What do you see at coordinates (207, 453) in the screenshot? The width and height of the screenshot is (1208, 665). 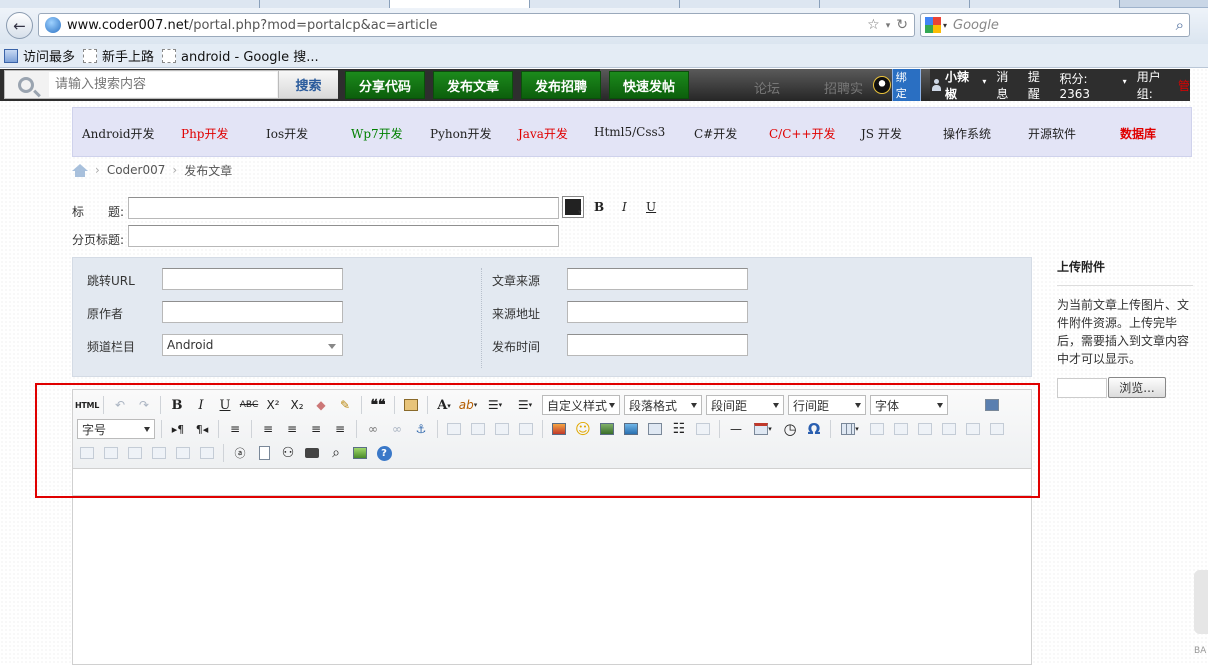 I see `split-to-cols-icon` at bounding box center [207, 453].